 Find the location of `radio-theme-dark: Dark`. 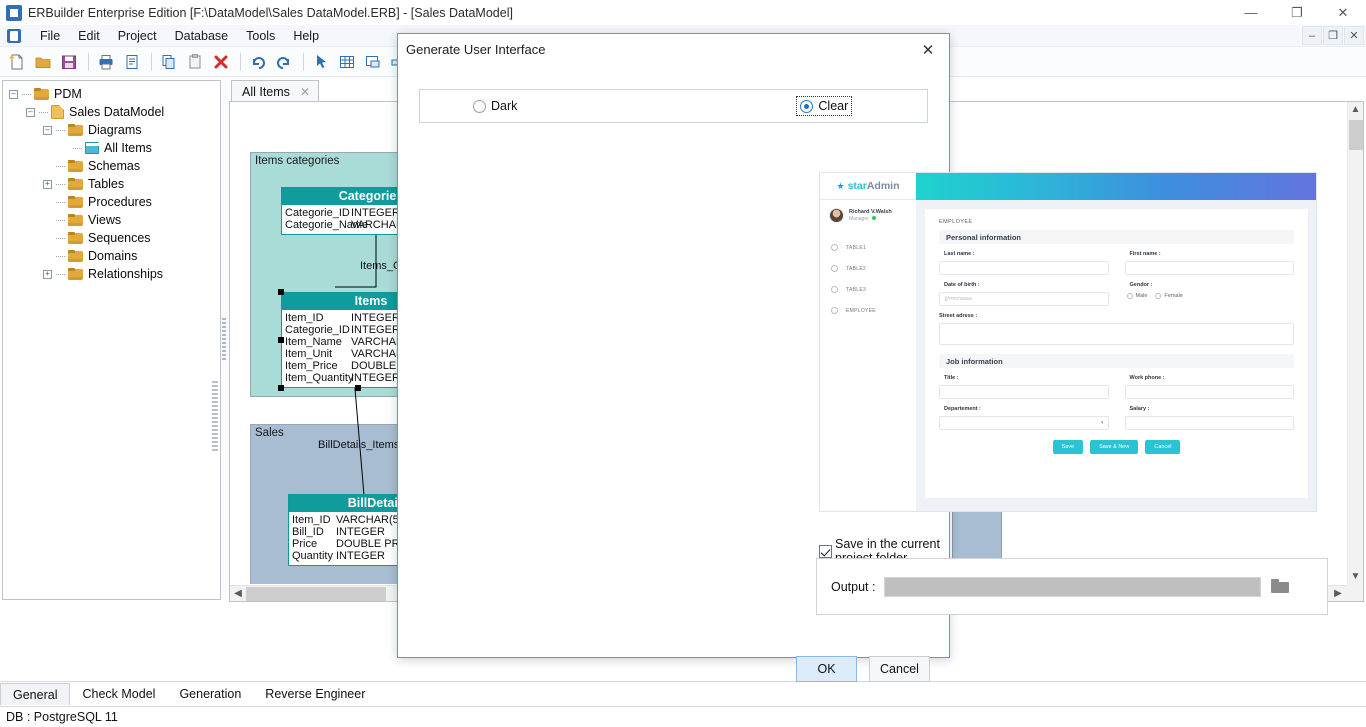

radio-theme-dark: Dark is located at coordinates (495, 106).